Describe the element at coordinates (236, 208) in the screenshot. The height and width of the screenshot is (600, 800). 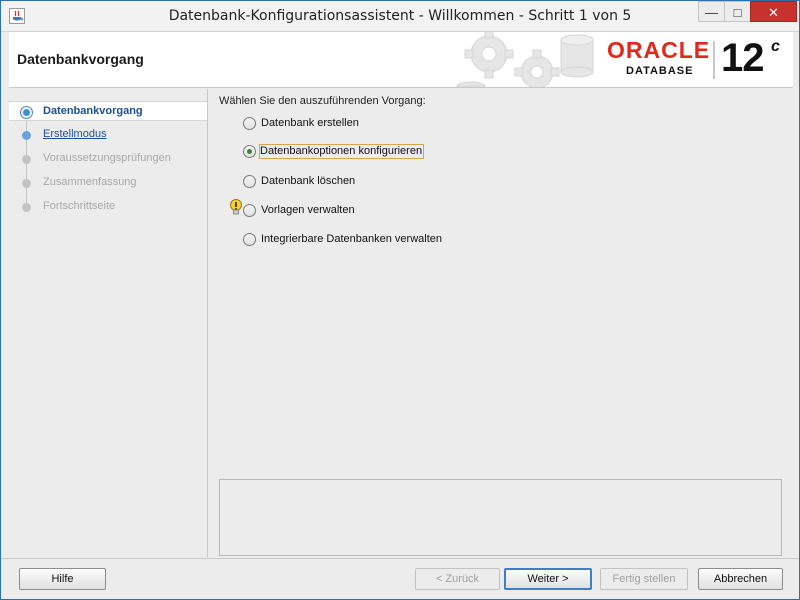
I see `hint-bulb-icon` at that location.